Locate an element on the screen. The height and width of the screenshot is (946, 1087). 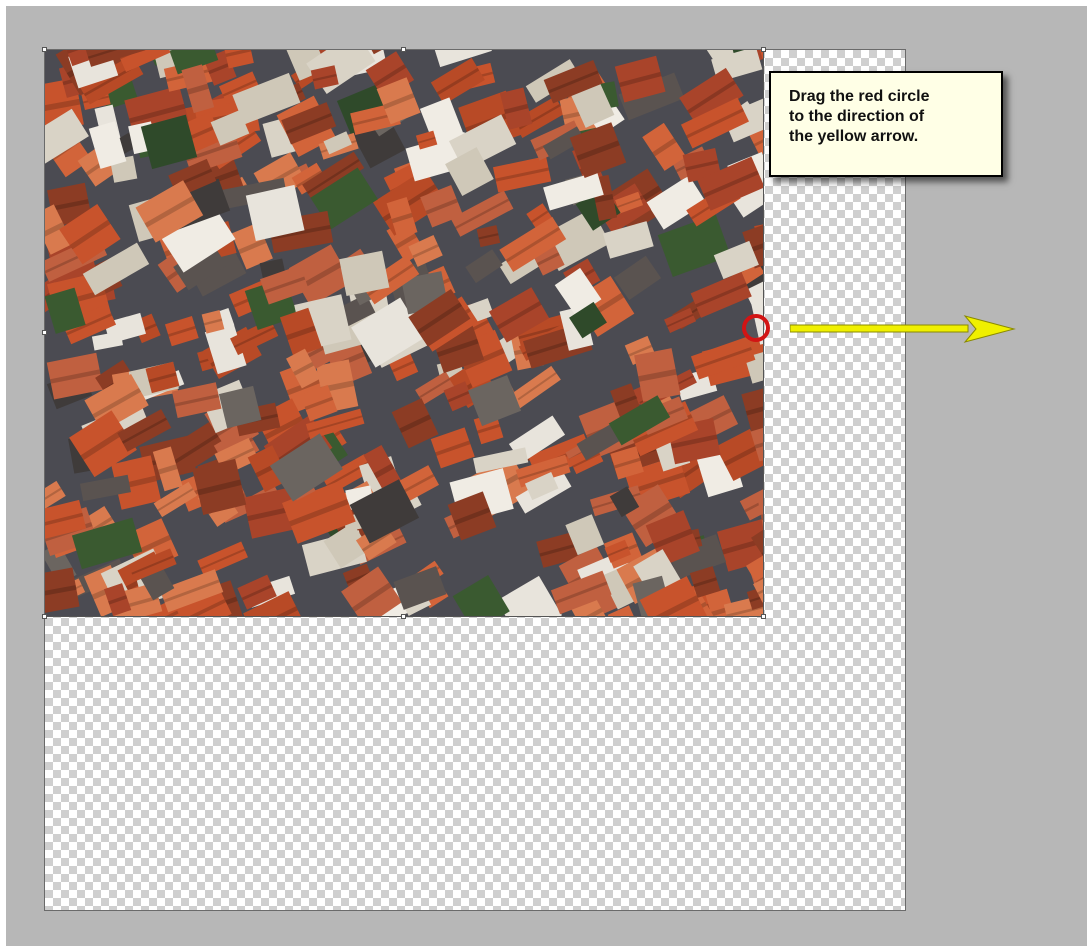
transform-handle-bottom-mid is located at coordinates (403, 616).